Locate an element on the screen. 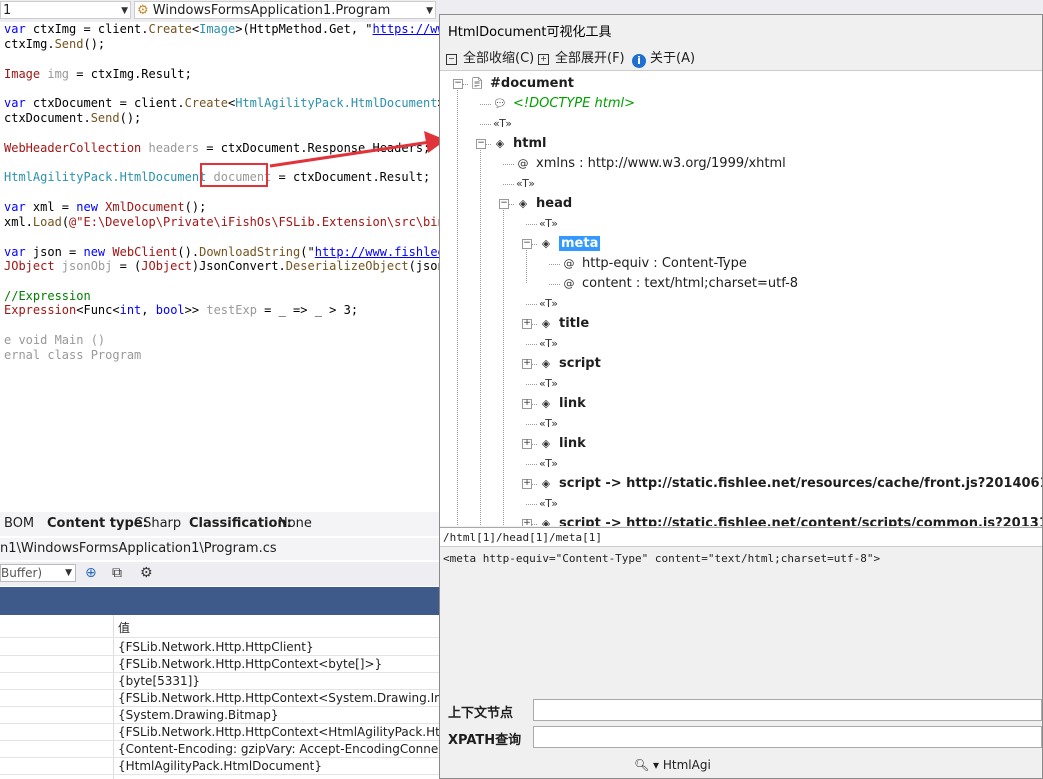 This screenshot has width=1043, height=779. tree-node-attribute: @ http-equiv : Content-Type is located at coordinates (654, 264).